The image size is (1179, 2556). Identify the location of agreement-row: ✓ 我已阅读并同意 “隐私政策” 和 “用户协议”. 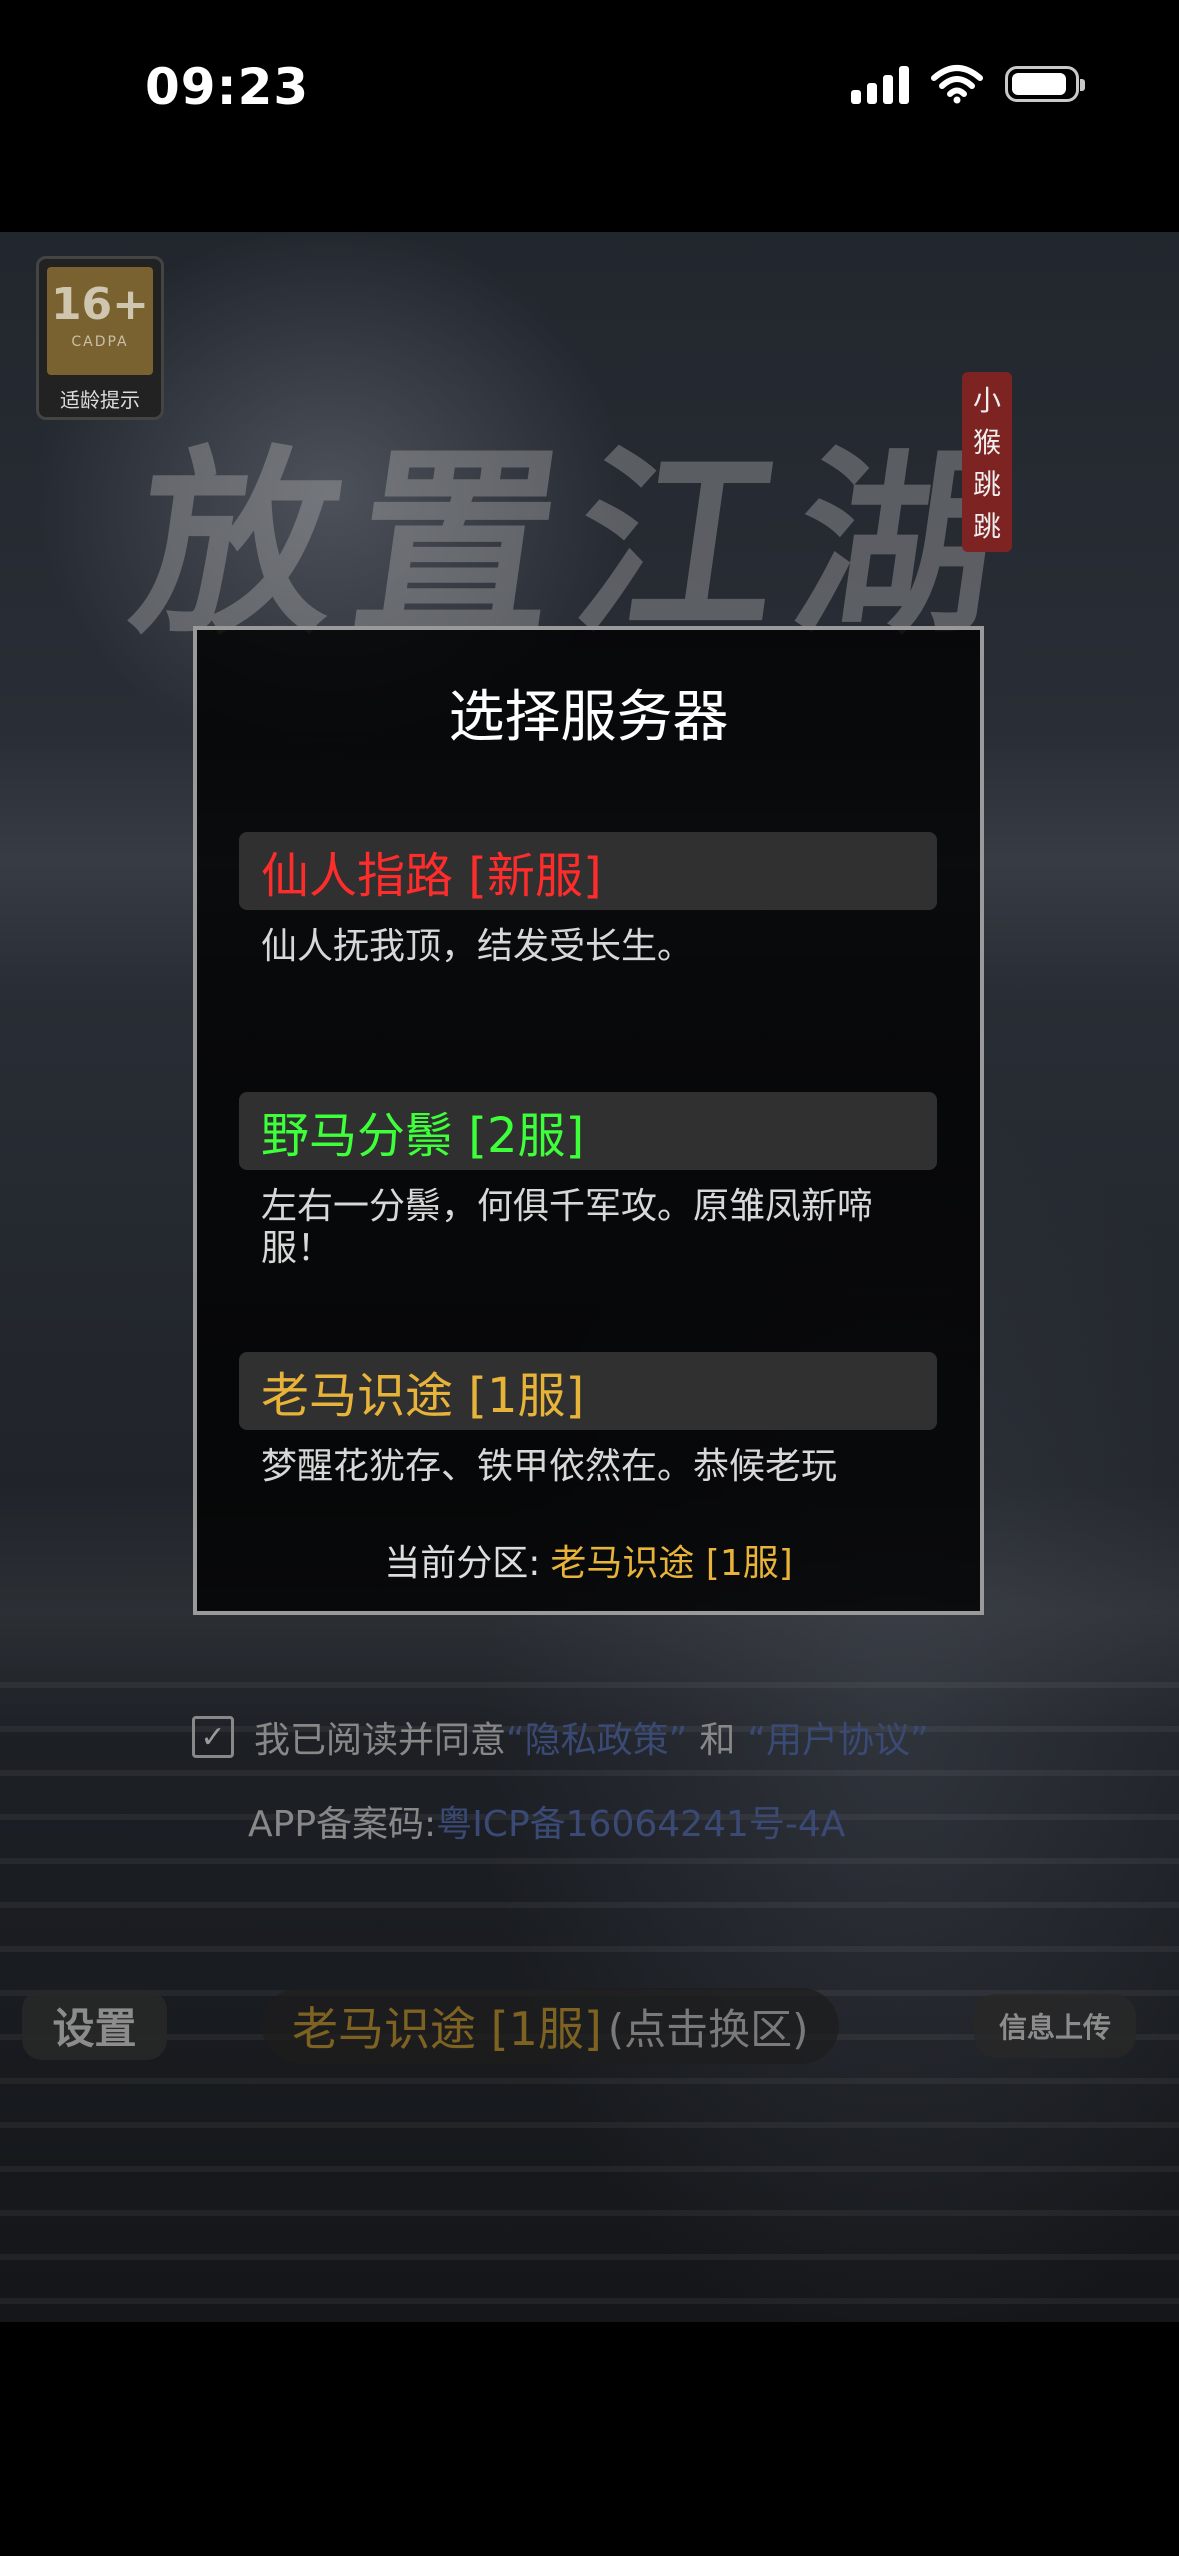
(560, 1737).